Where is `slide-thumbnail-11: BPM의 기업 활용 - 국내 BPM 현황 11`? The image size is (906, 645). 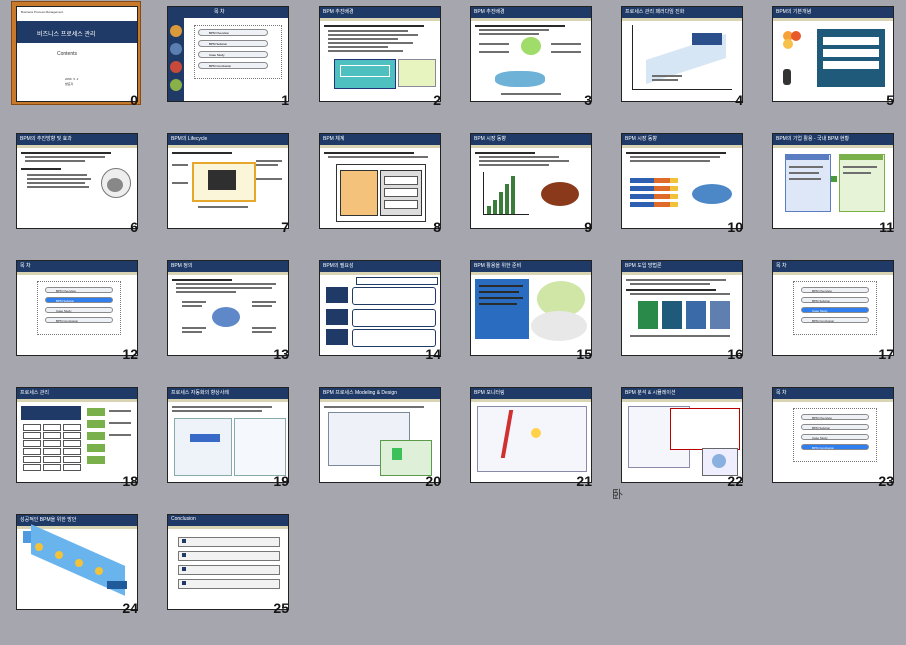
slide-thumbnail-11: BPM의 기업 활용 - 국내 BPM 현황 11 is located at coordinates (832, 183).